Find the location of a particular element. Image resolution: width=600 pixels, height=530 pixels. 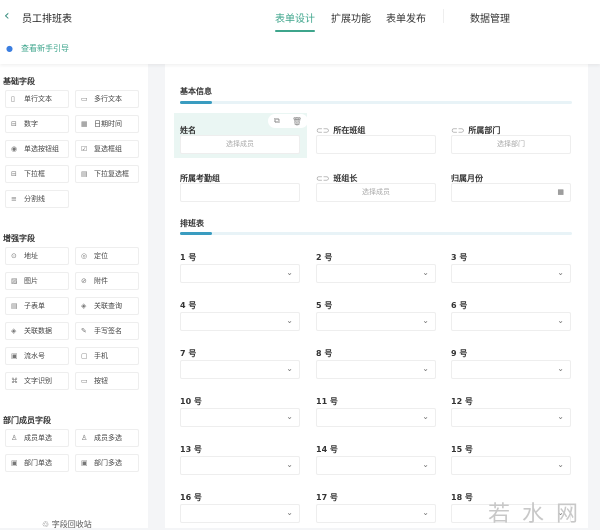

field-button-button: ▭ 按钮 is located at coordinates (107, 381).